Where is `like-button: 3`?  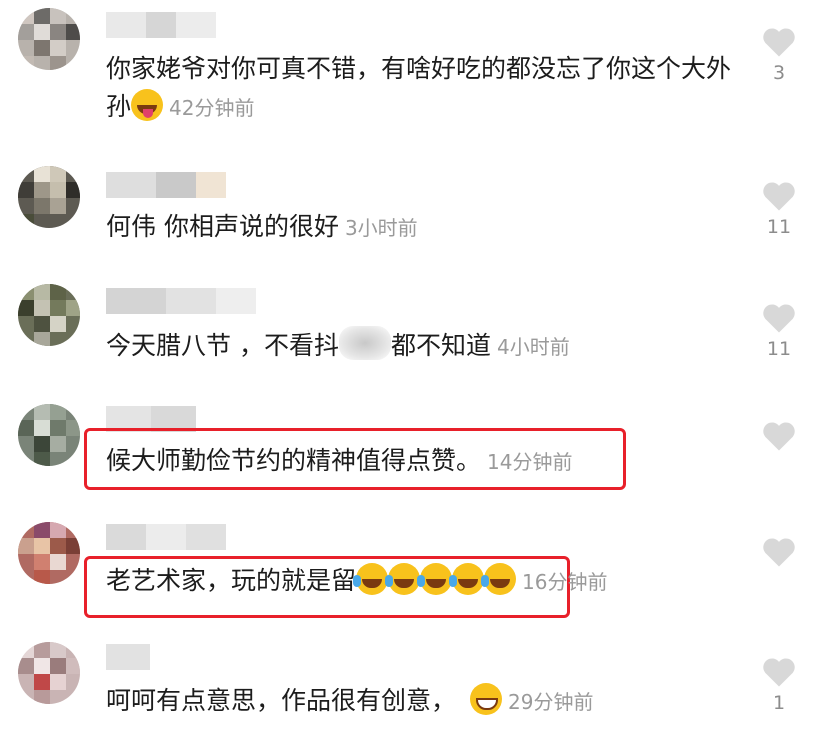 like-button: 3 is located at coordinates (779, 55).